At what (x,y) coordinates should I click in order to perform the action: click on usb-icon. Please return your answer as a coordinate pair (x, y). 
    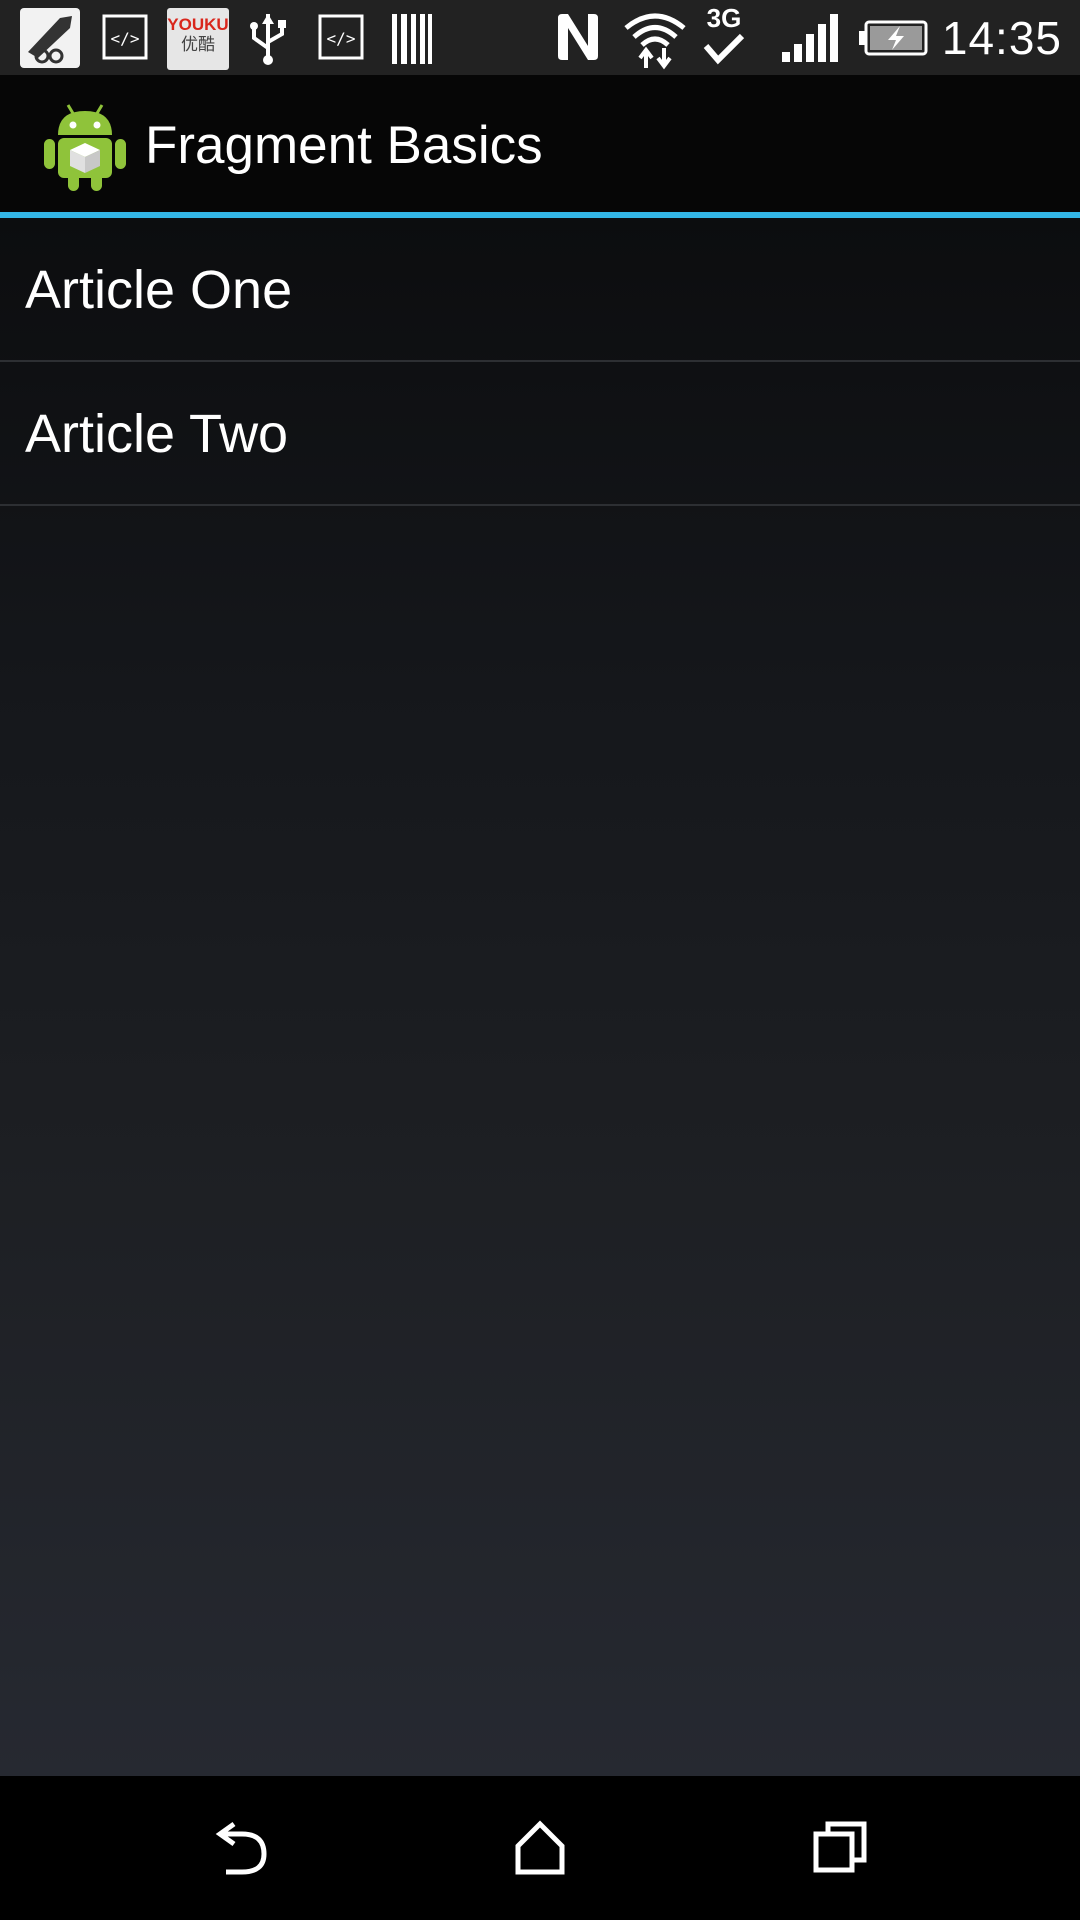
    Looking at the image, I should click on (268, 39).